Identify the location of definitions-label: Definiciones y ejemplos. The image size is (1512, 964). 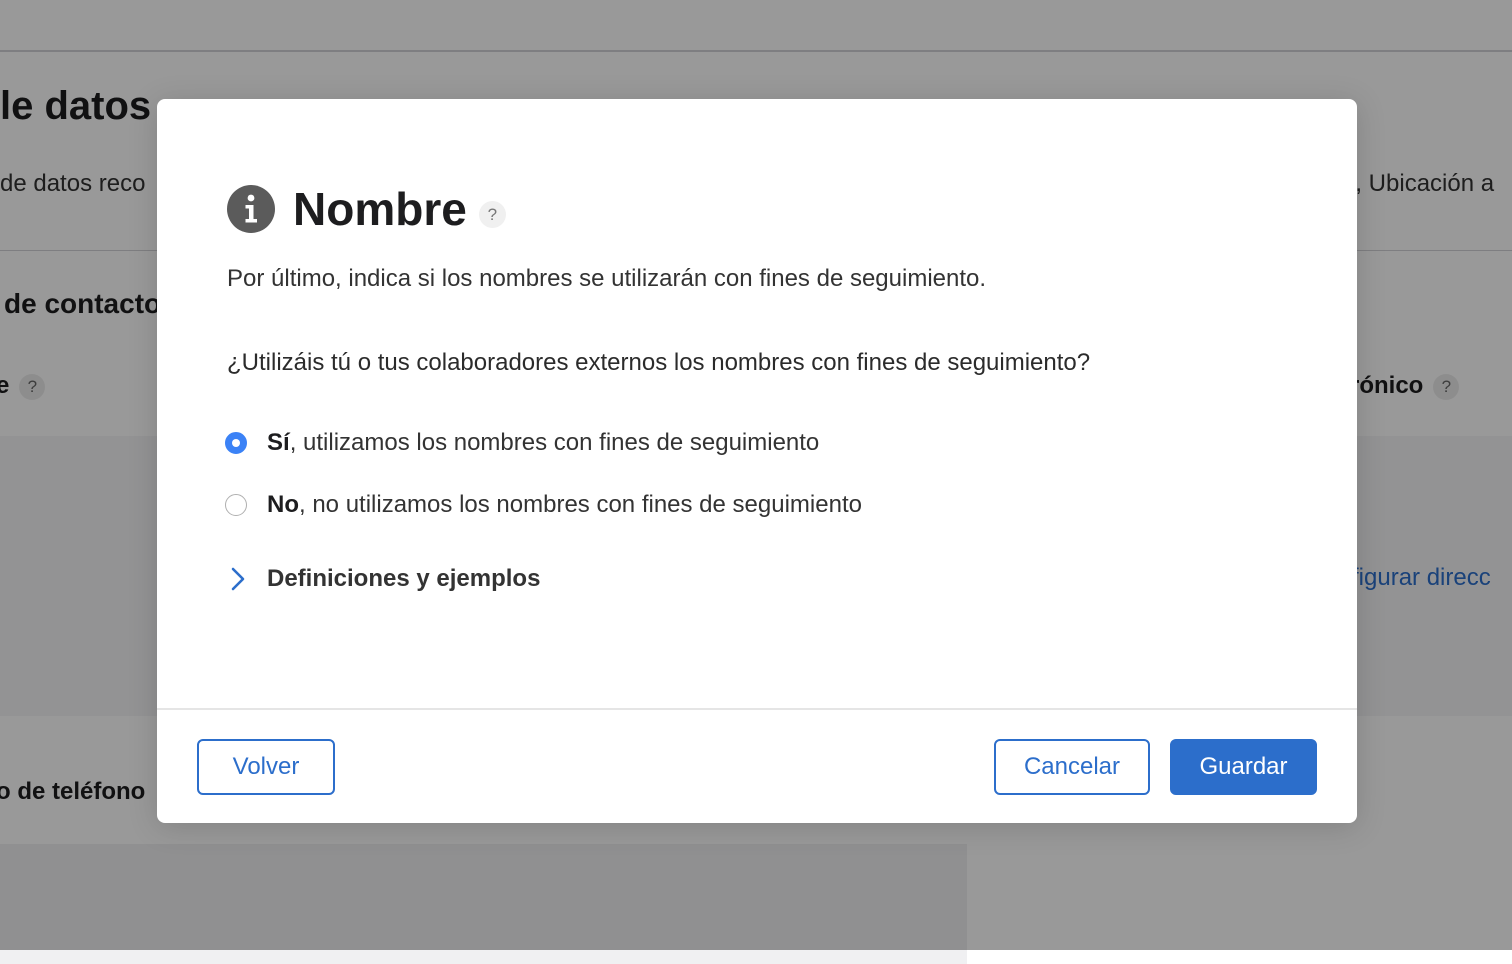
(404, 578).